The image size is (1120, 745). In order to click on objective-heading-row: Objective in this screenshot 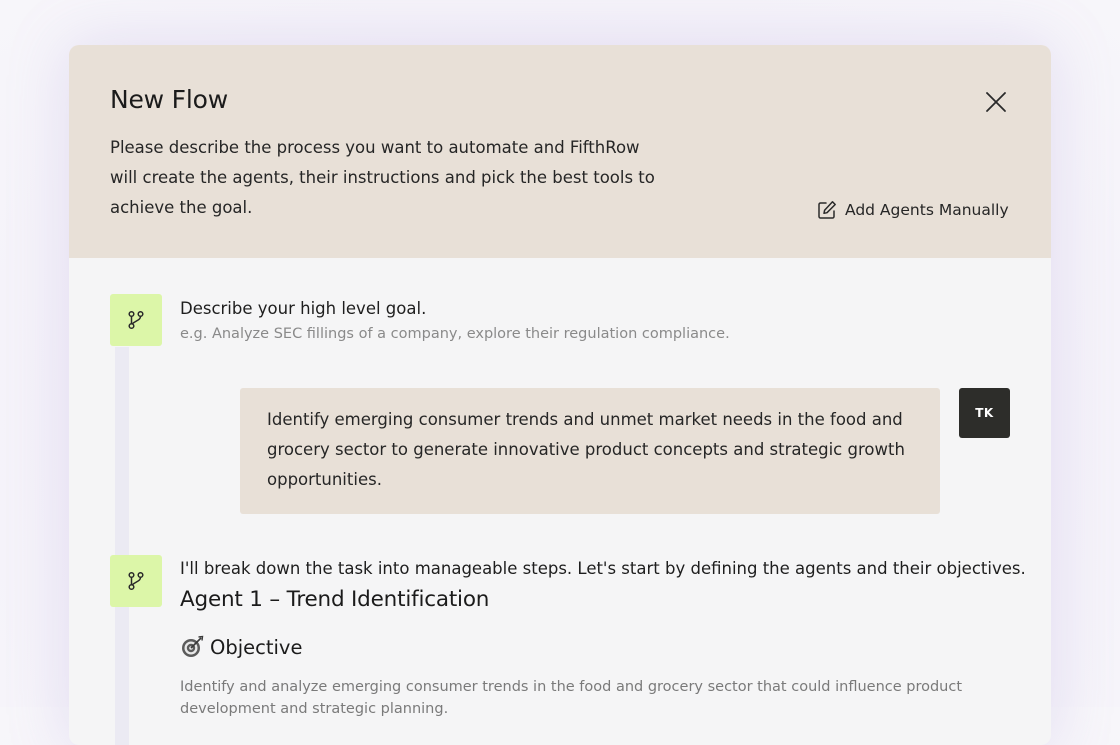, I will do `click(241, 647)`.